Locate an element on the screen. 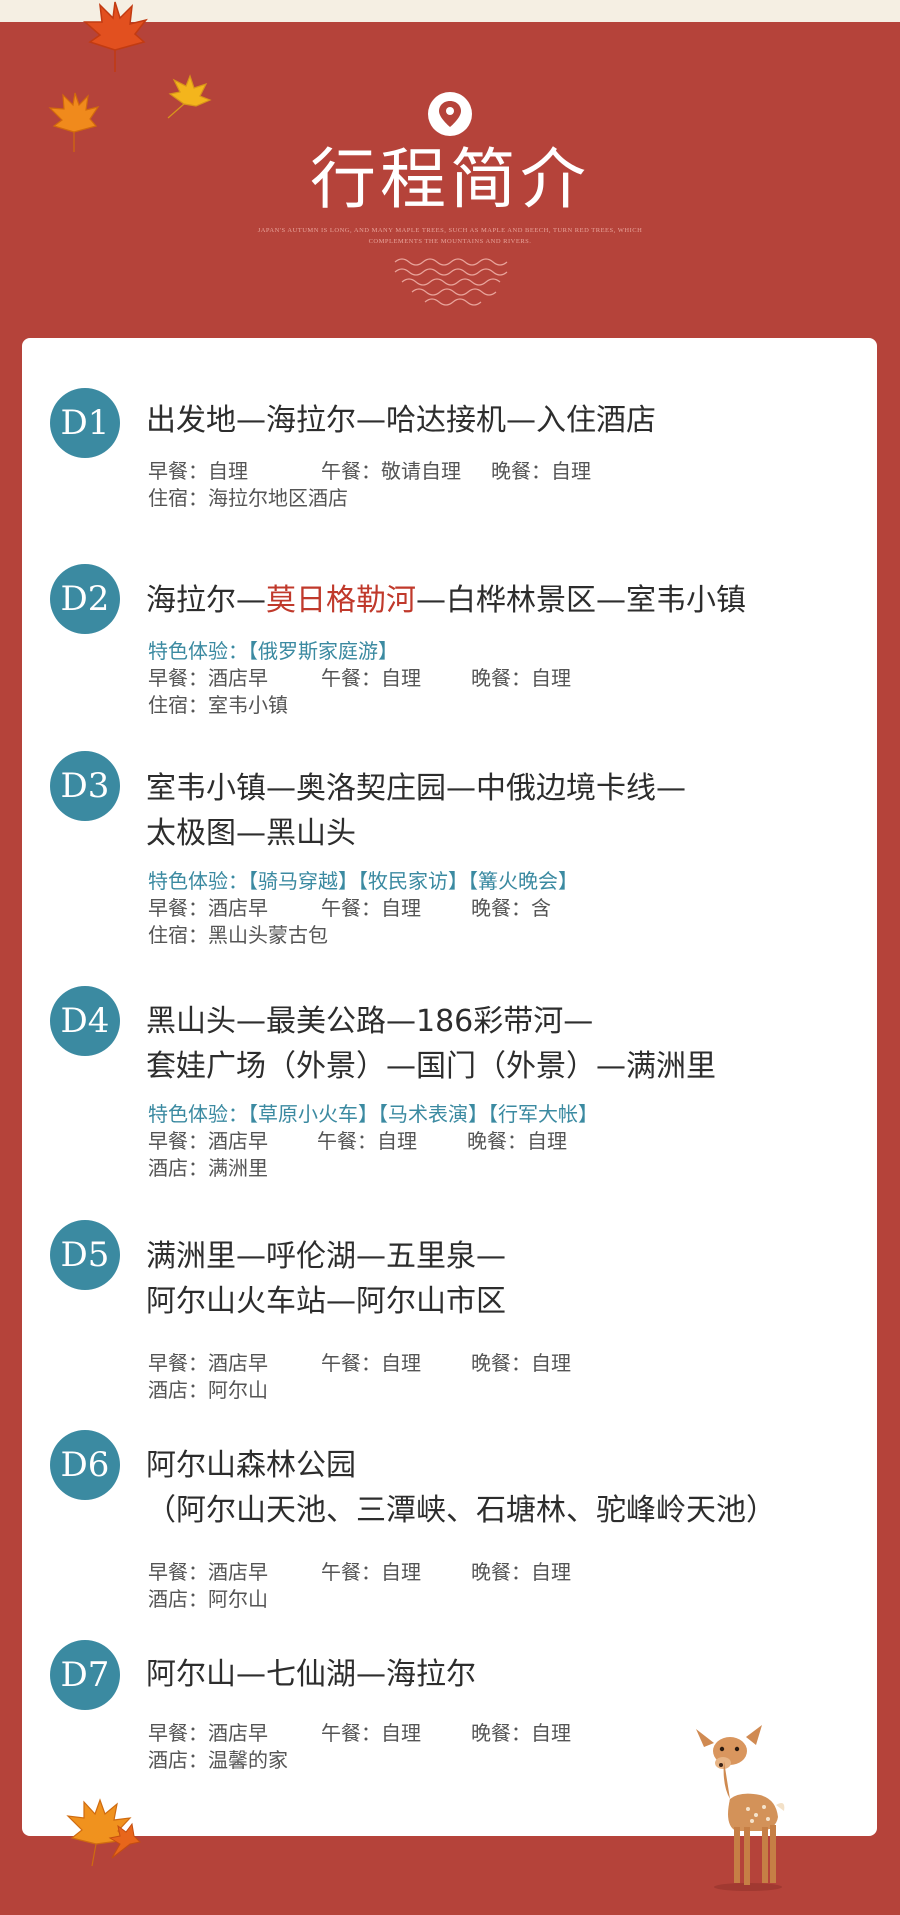  day-badge: D6 is located at coordinates (85, 1465).